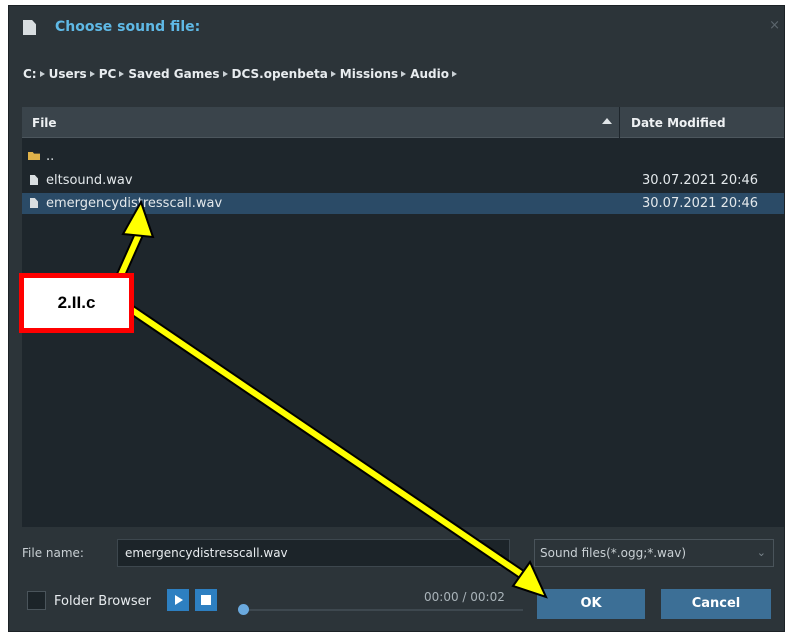 The image size is (785, 632). I want to click on cancel-button: Cancel, so click(716, 604).